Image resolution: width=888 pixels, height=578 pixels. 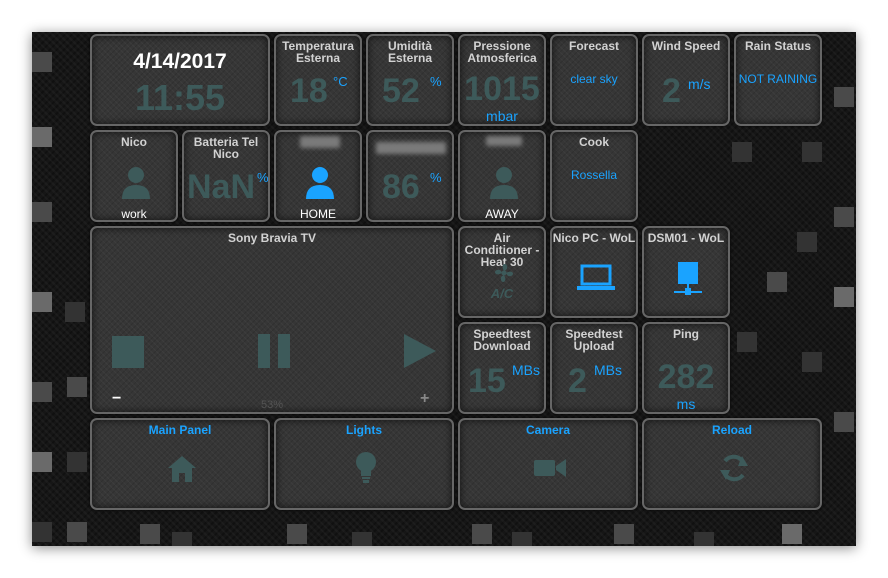 I want to click on pressure-title: Pressione Atmosferica, so click(x=502, y=52).